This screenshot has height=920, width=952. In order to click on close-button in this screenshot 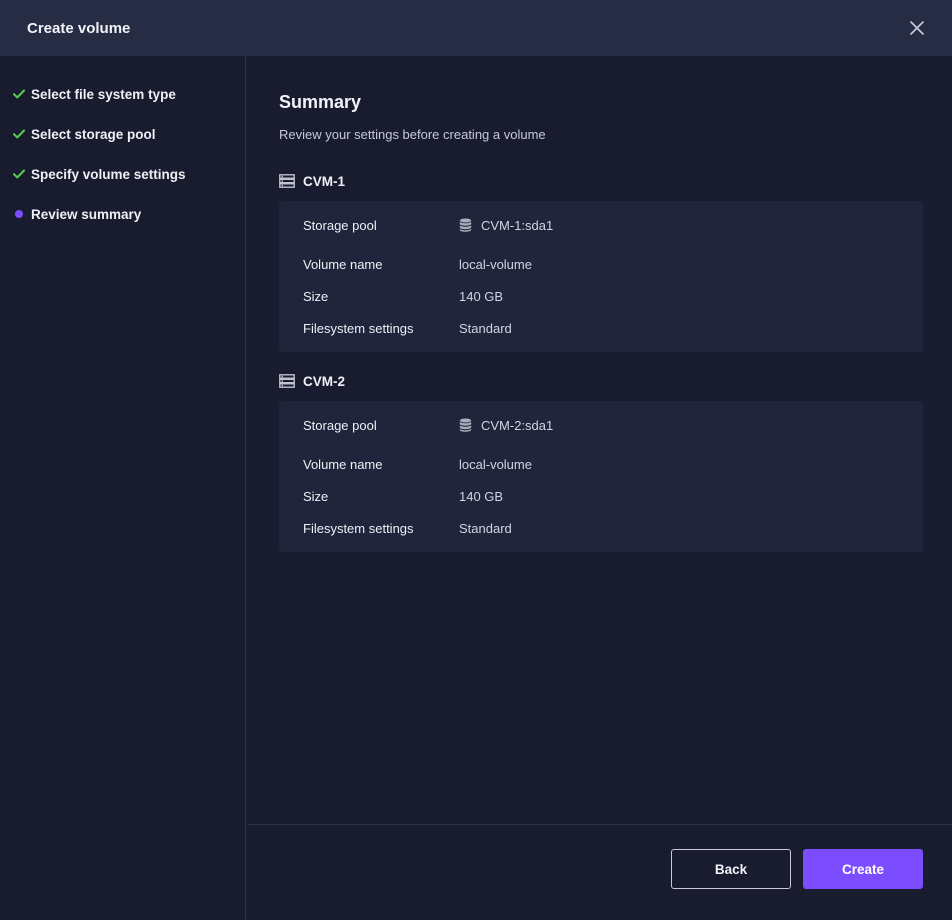, I will do `click(917, 28)`.